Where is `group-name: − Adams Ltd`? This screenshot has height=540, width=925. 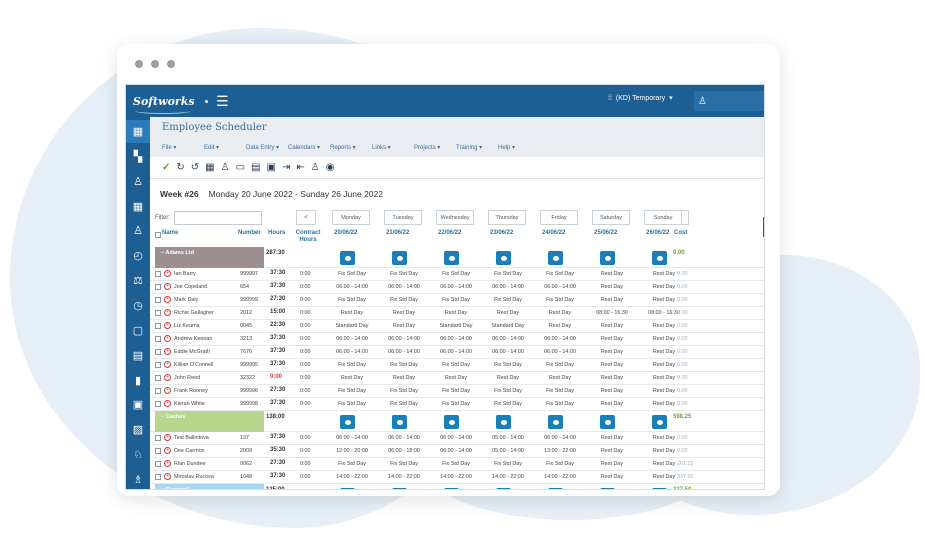
group-name: − Adams Ltd is located at coordinates (209, 257).